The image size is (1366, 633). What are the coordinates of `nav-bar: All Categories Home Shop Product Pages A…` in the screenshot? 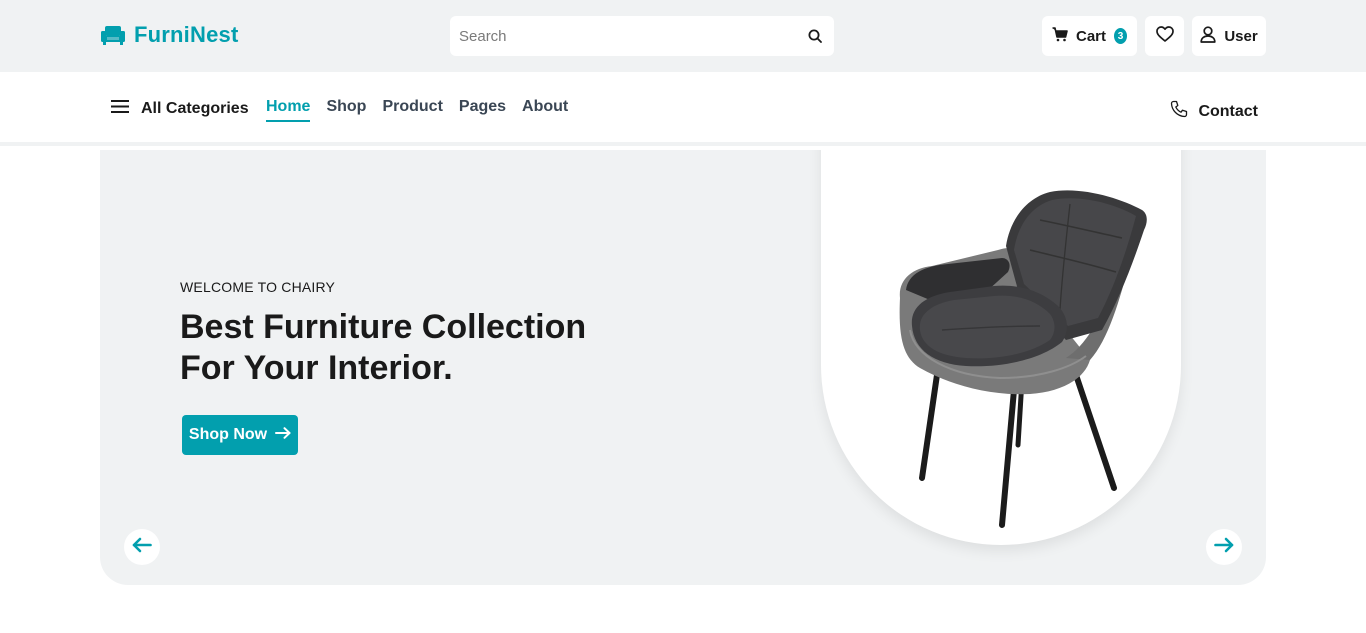 It's located at (683, 109).